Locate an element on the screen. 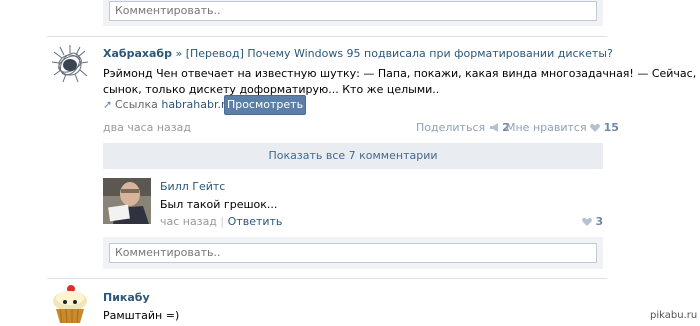 The width and height of the screenshot is (700, 326). show-all-comments-button: Показать все 7 комментарии is located at coordinates (353, 156).